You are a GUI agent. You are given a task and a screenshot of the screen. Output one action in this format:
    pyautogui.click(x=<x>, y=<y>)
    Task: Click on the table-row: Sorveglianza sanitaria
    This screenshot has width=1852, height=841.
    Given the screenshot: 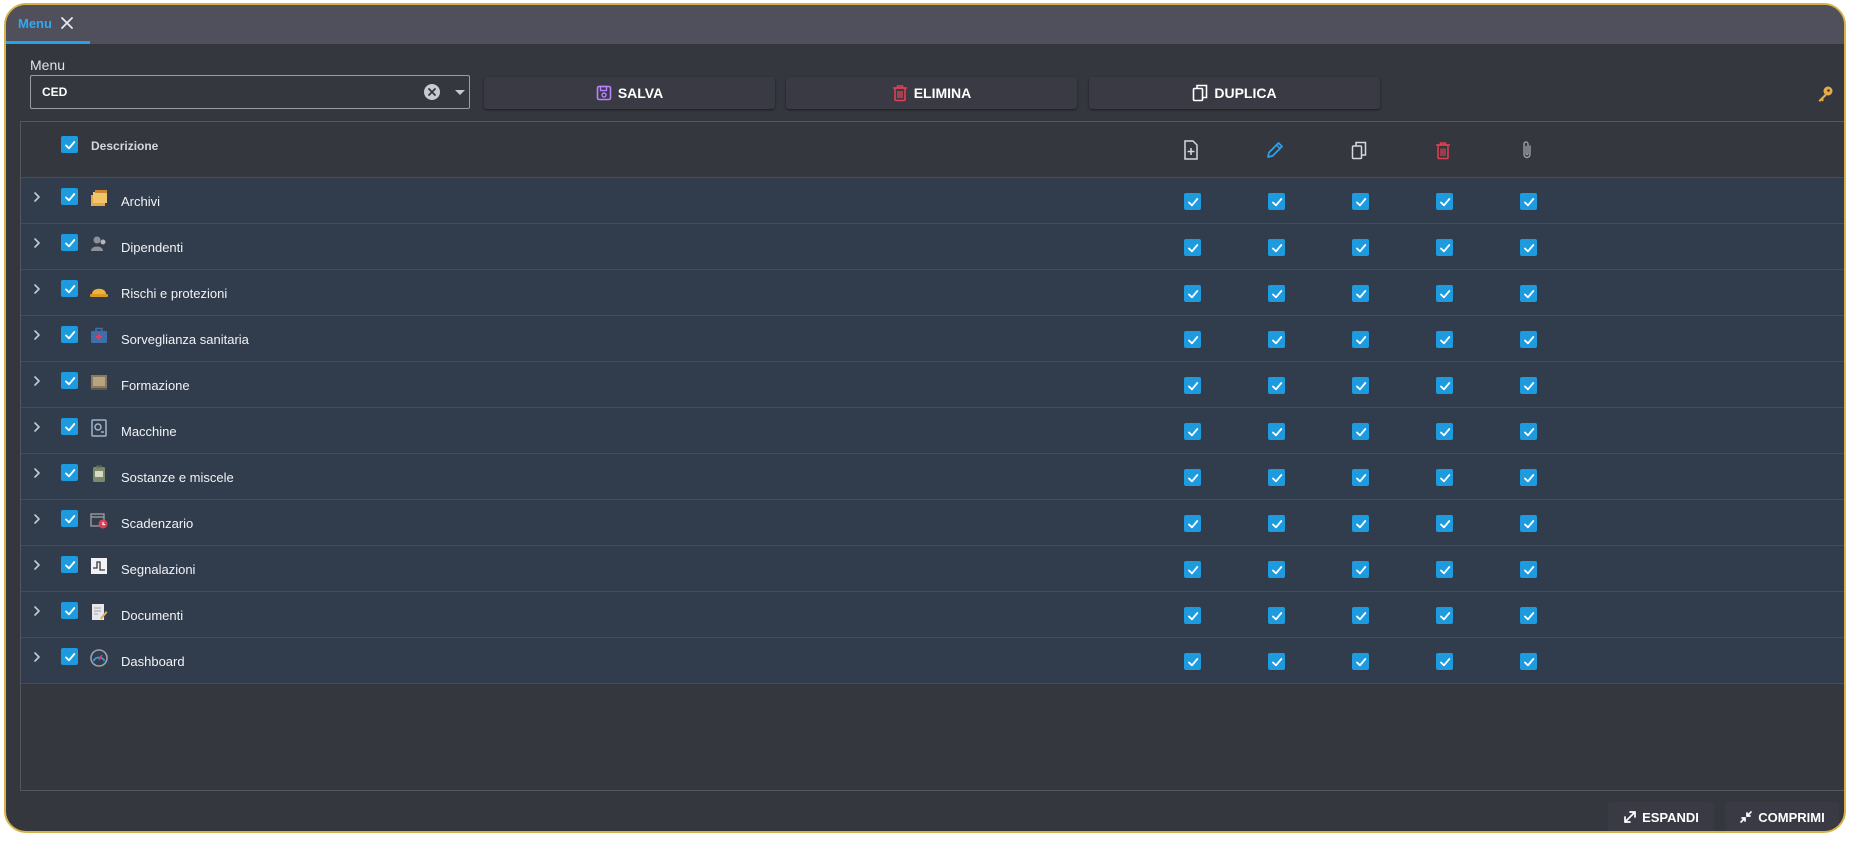 What is the action you would take?
    pyautogui.click(x=932, y=339)
    